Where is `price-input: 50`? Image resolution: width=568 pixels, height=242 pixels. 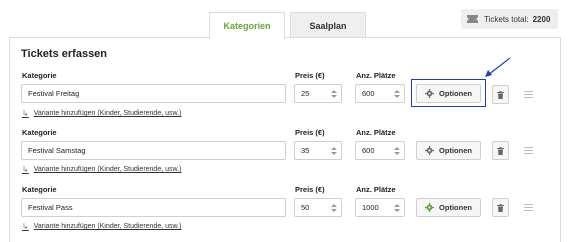
price-input: 50 is located at coordinates (318, 207).